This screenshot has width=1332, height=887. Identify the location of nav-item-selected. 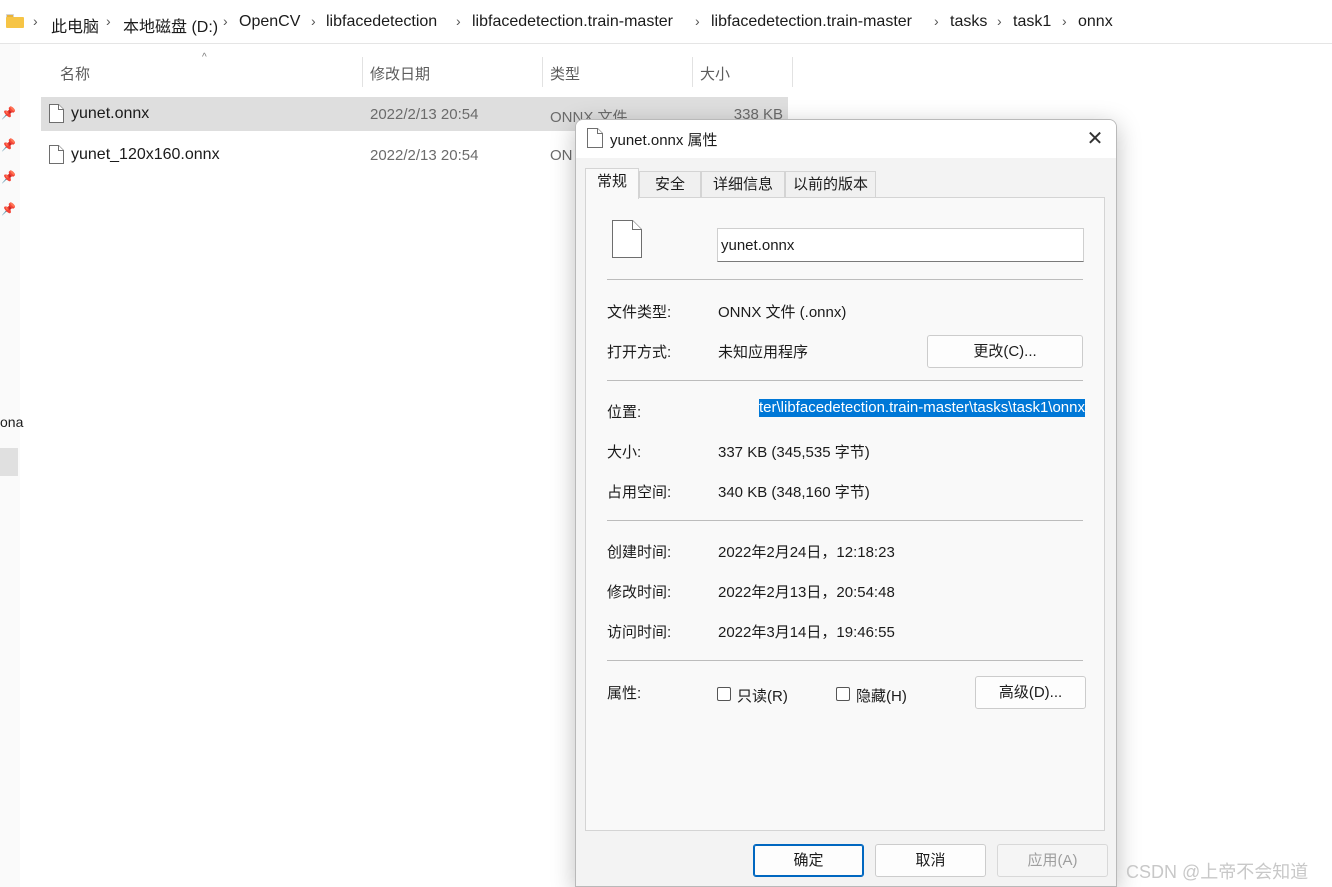
(9, 462).